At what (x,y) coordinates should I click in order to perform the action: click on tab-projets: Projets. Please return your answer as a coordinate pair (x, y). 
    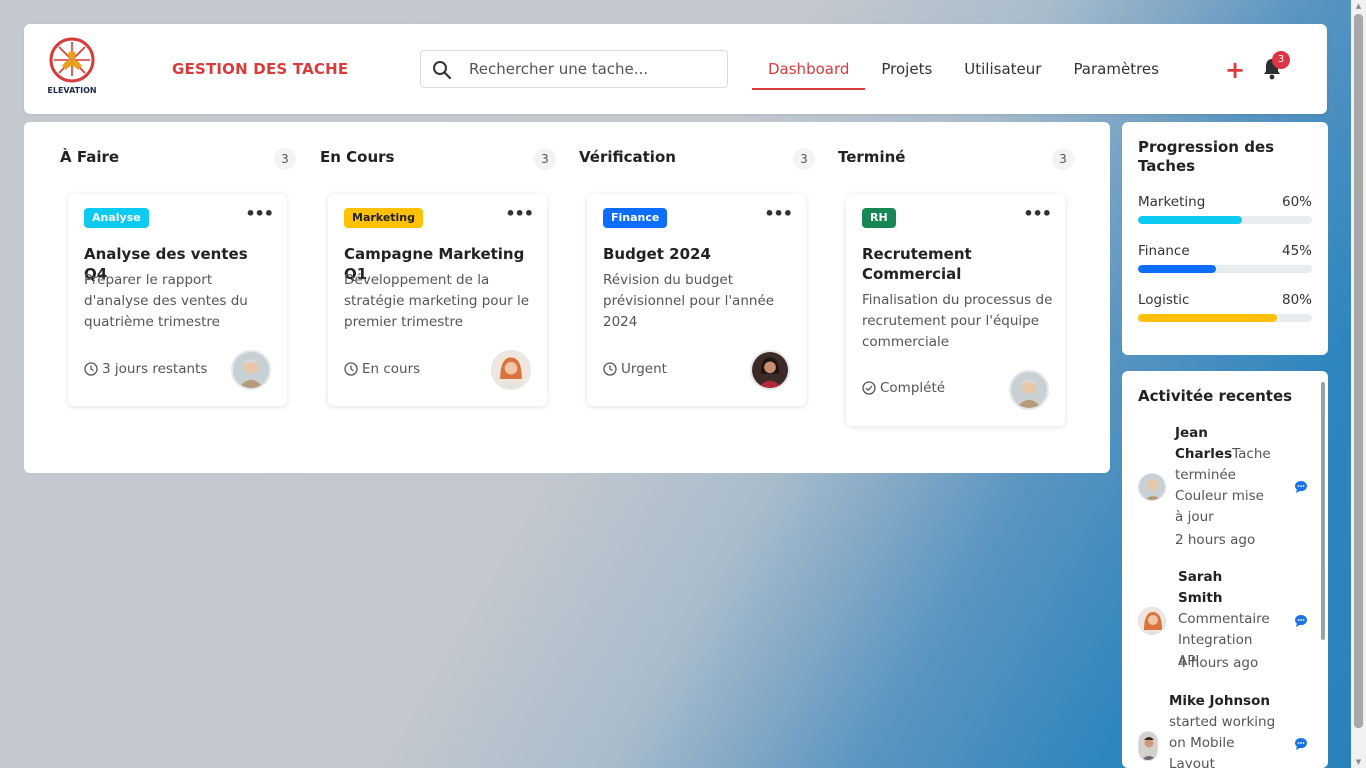
    Looking at the image, I should click on (906, 70).